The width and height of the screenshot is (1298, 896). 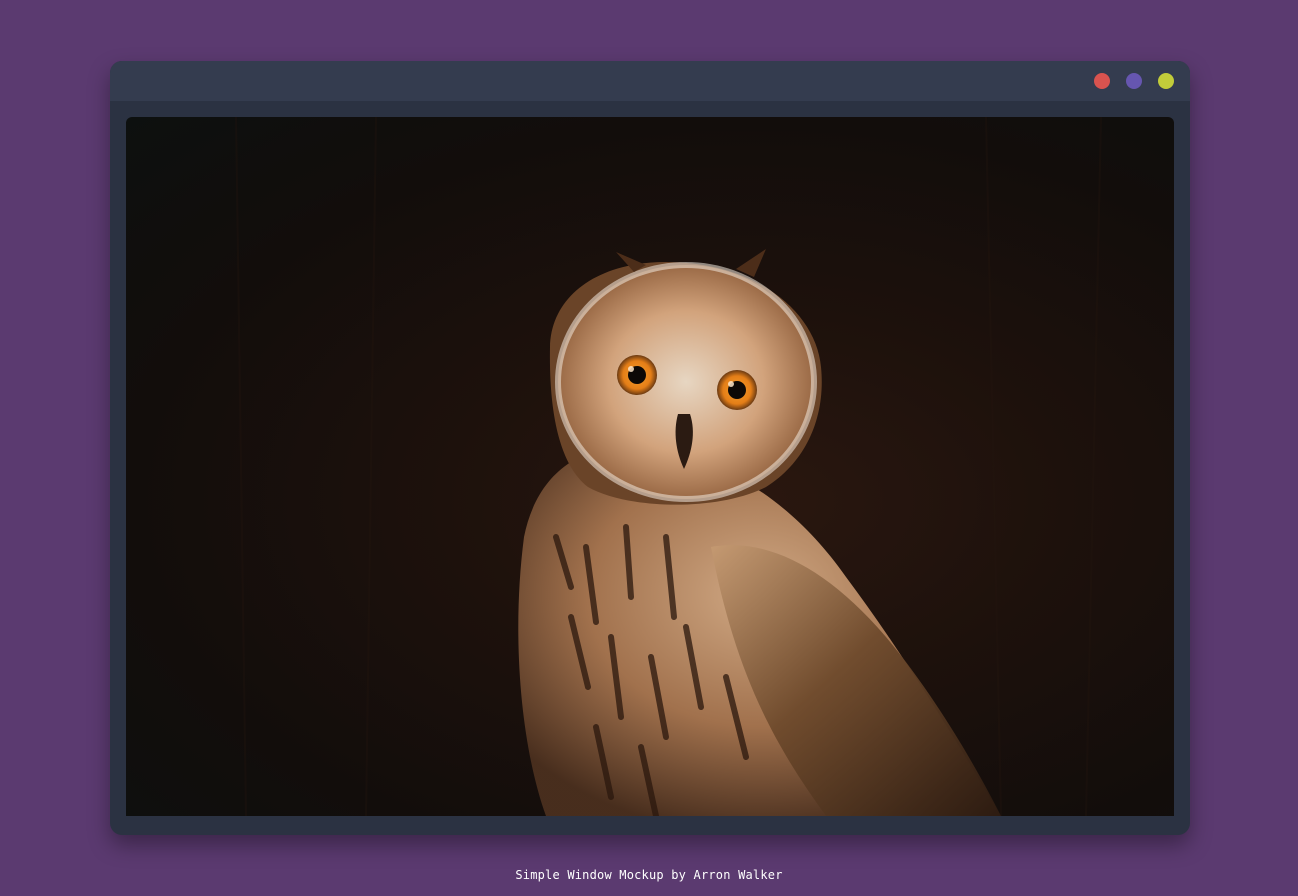 What do you see at coordinates (1102, 81) in the screenshot?
I see `close-button` at bounding box center [1102, 81].